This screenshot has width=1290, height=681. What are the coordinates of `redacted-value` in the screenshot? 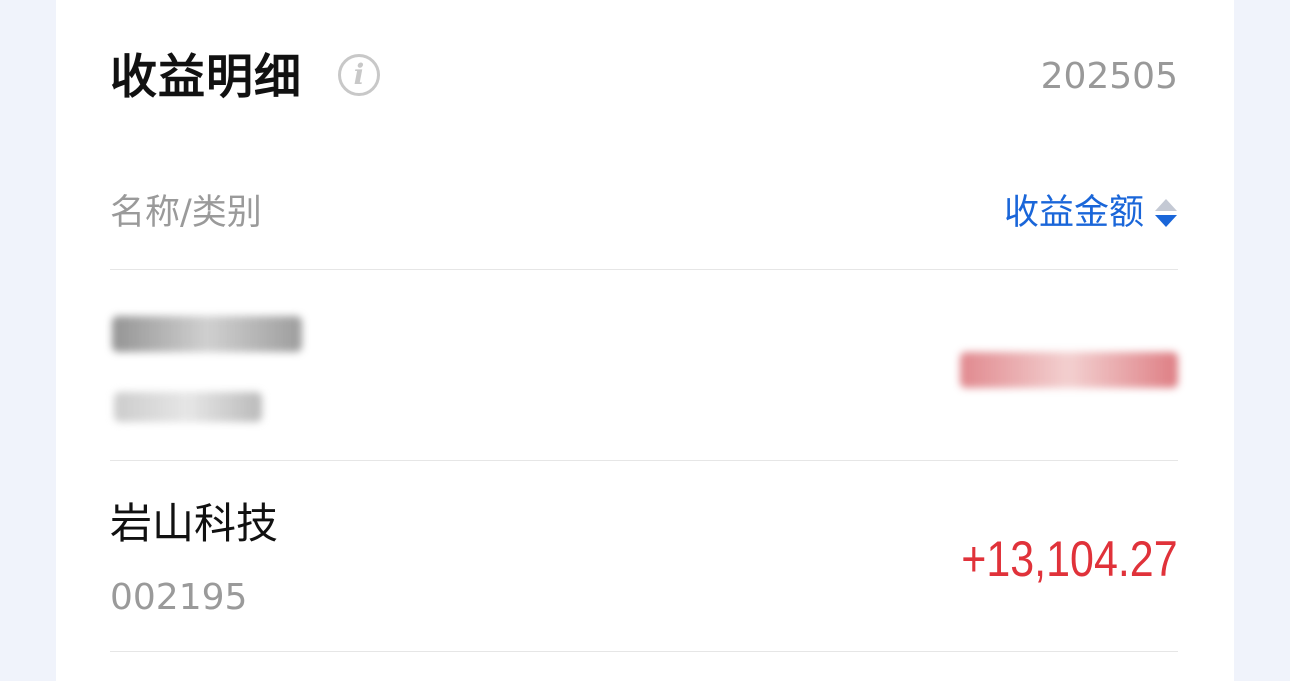 It's located at (1069, 370).